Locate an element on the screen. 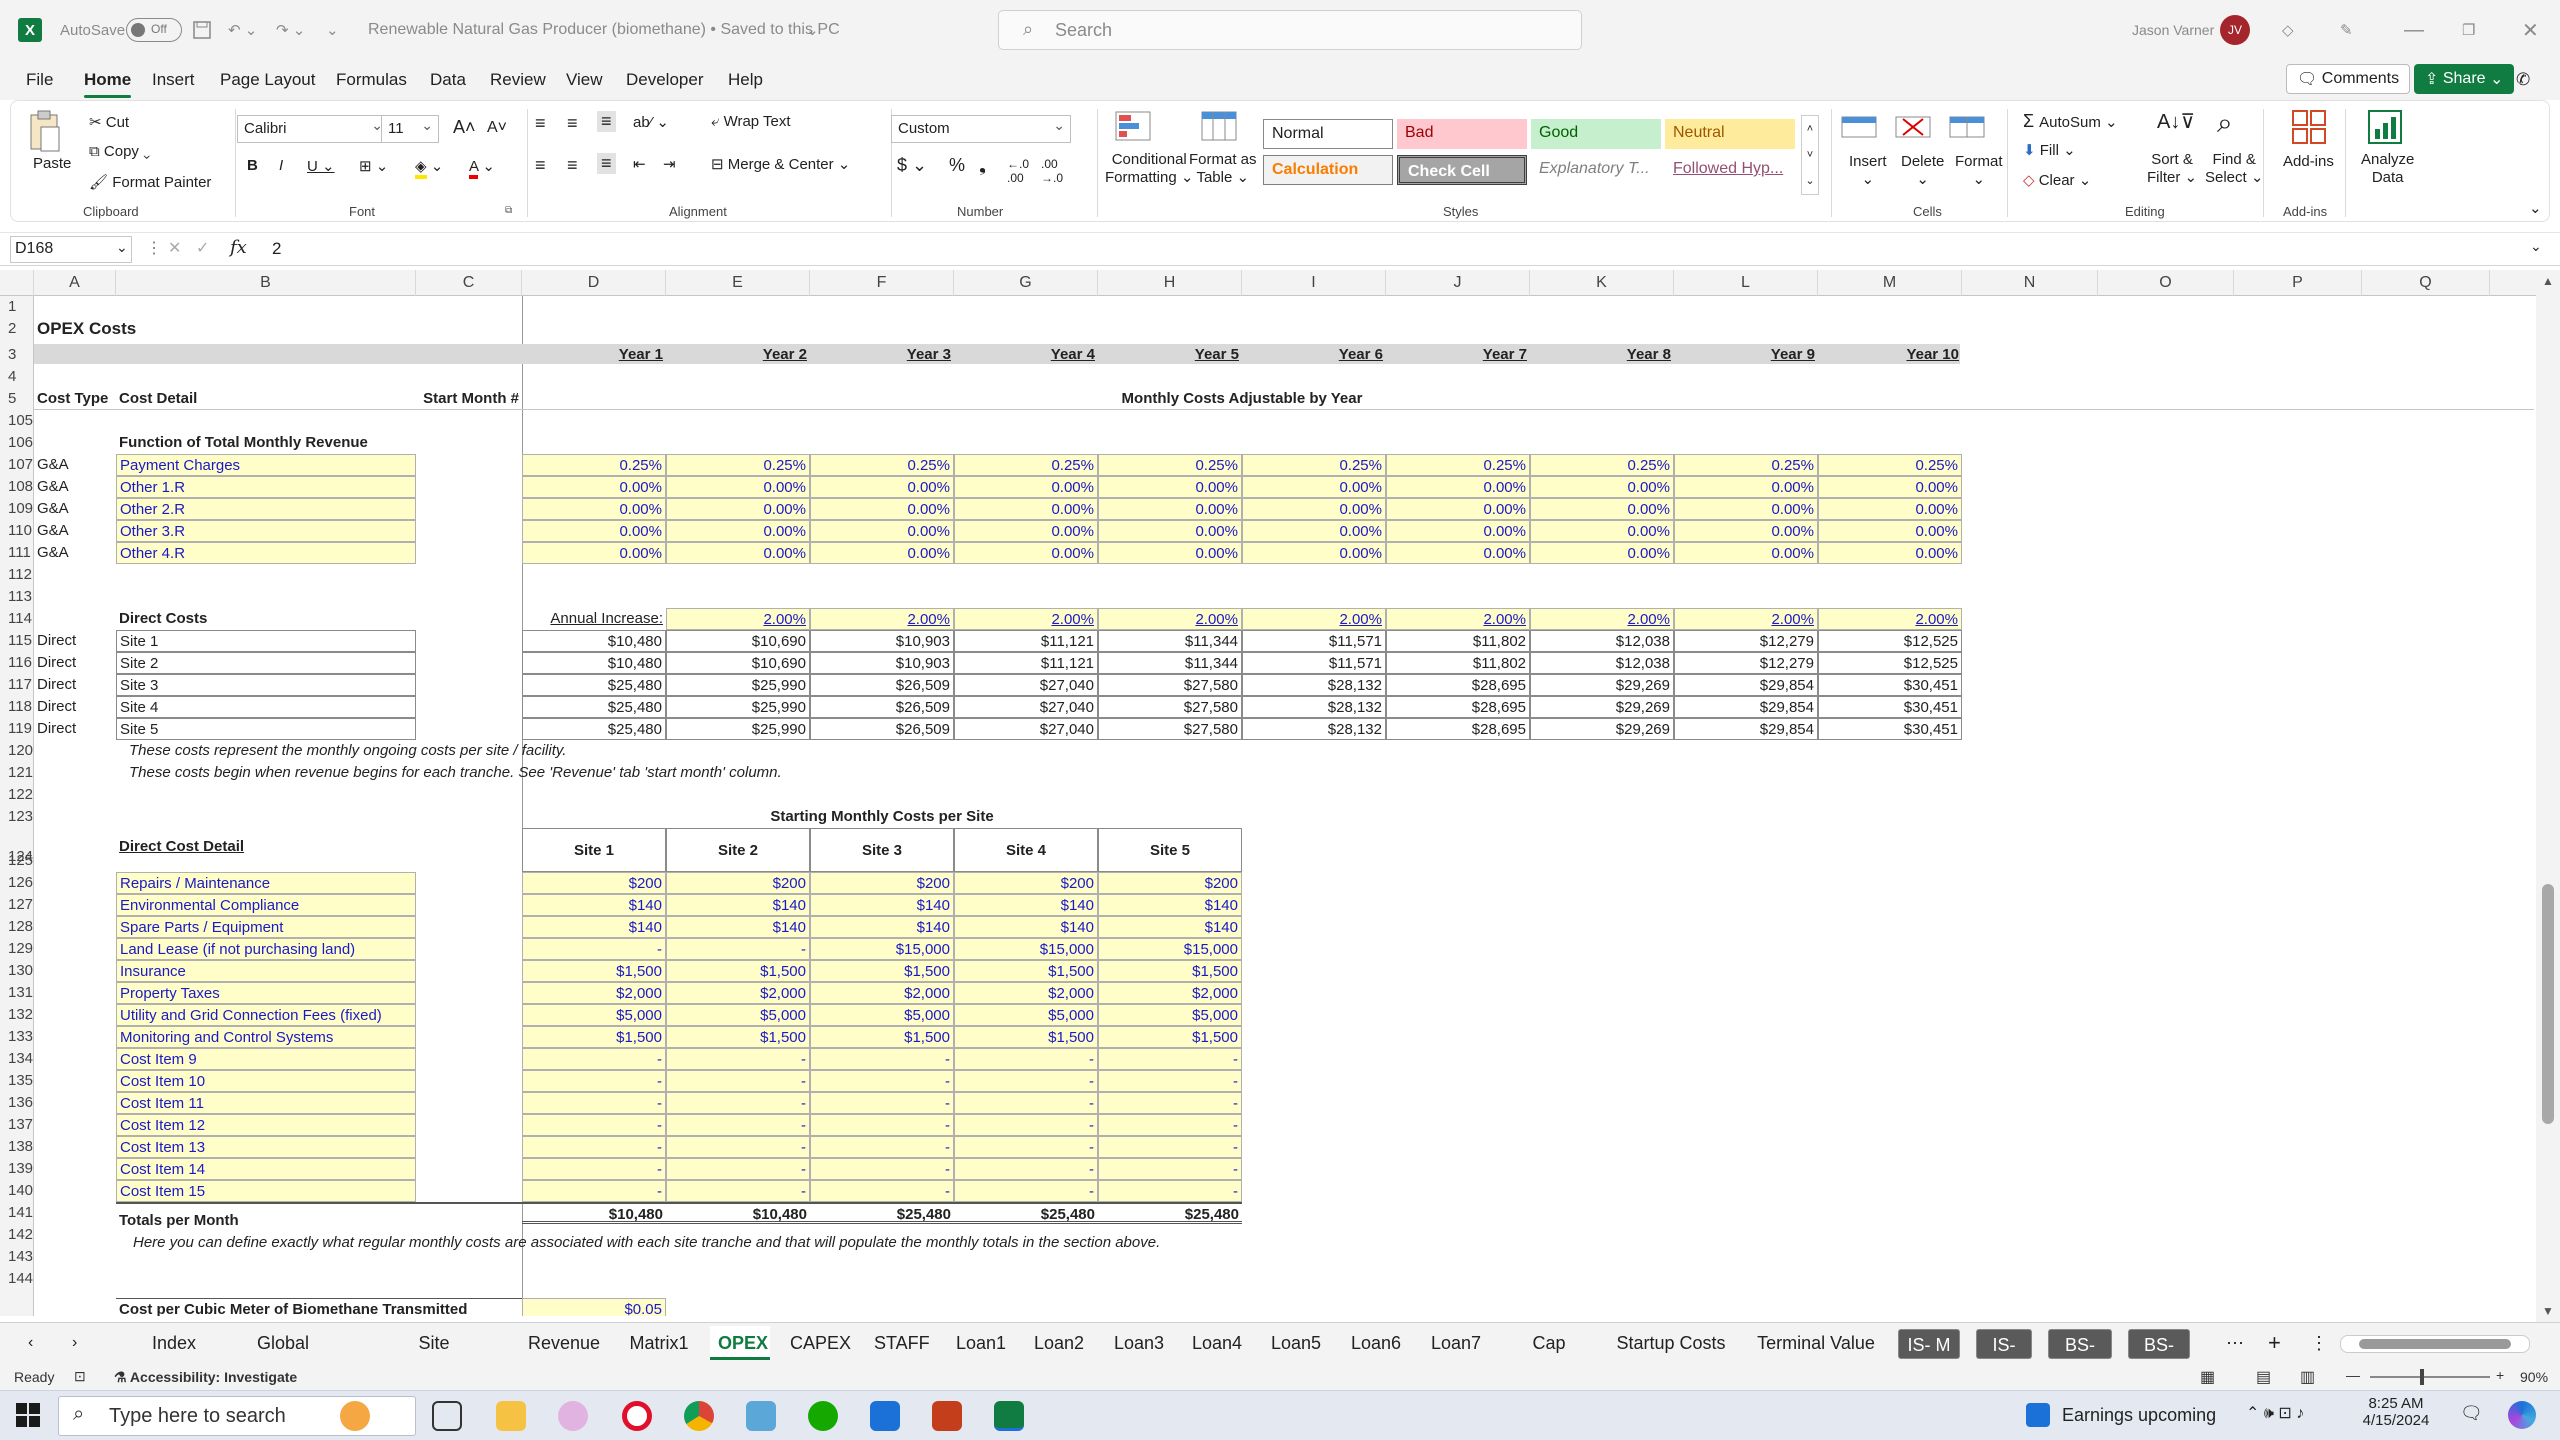 This screenshot has width=2560, height=1440. detail-cost-name: Insurance is located at coordinates (266, 971).